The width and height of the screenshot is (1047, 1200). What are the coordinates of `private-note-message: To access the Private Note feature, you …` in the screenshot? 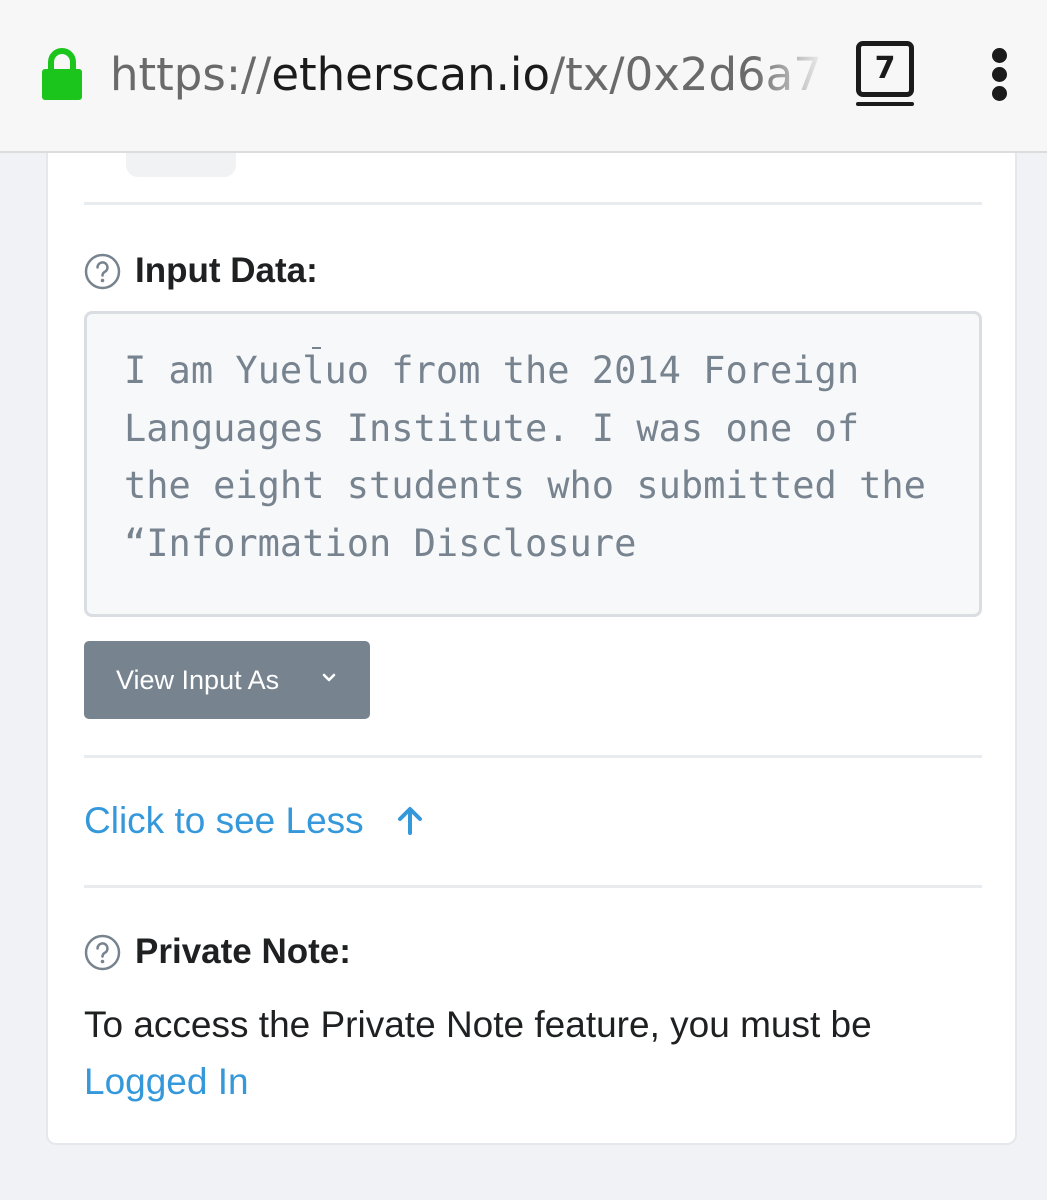 It's located at (533, 1053).